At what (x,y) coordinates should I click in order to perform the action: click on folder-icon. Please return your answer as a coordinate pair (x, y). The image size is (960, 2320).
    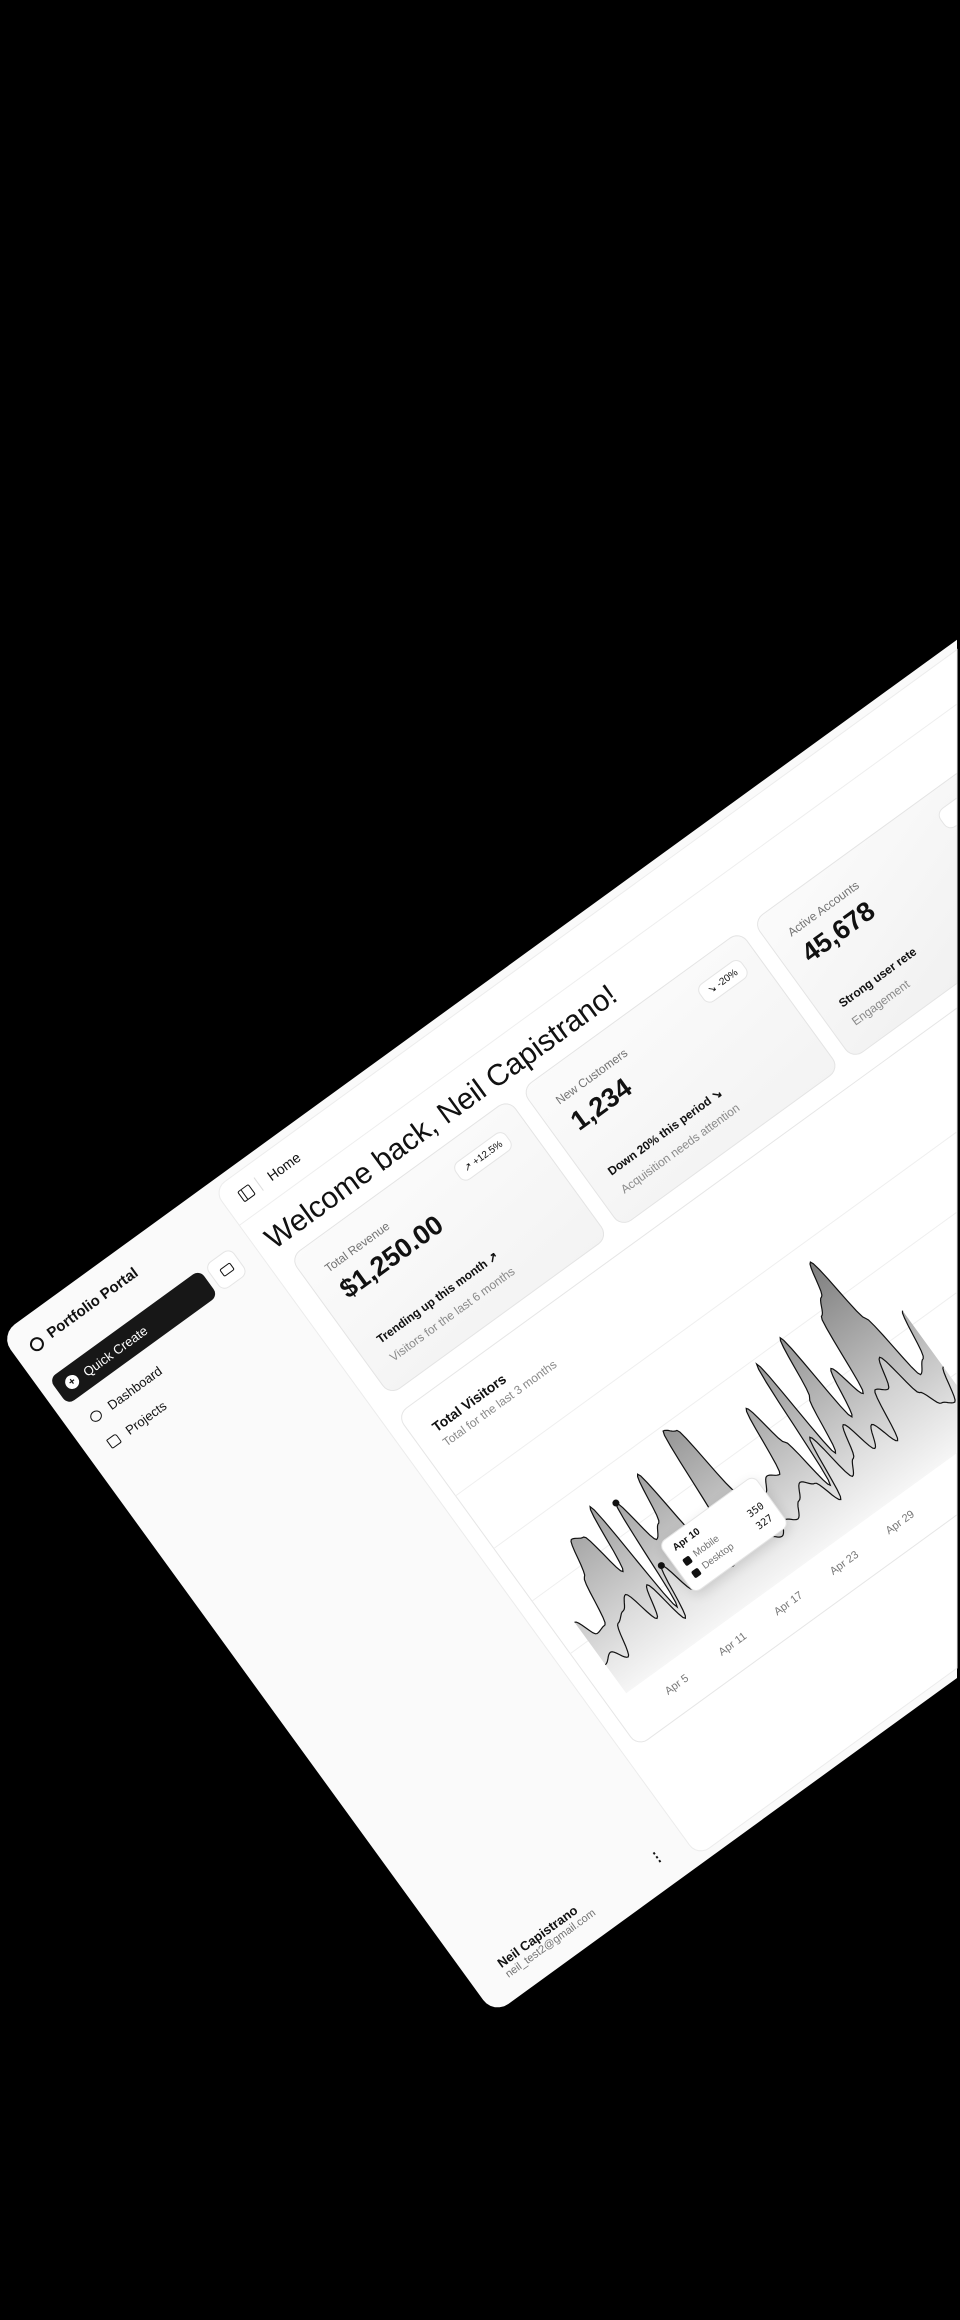
    Looking at the image, I should click on (114, 1441).